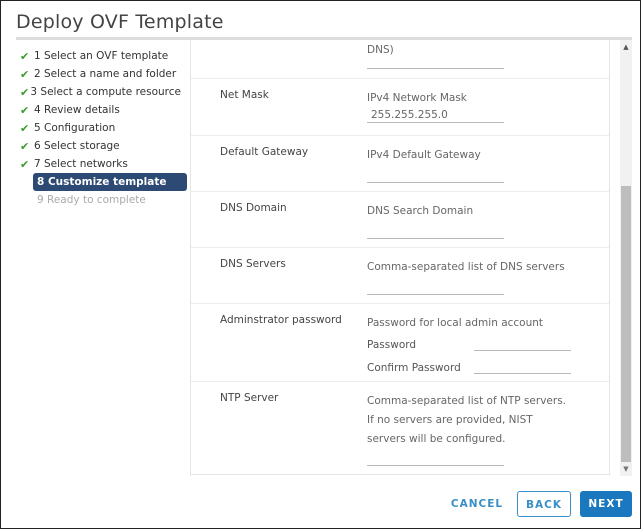  Describe the element at coordinates (253, 264) in the screenshot. I see `dns-servers-label: DNS Servers` at that location.